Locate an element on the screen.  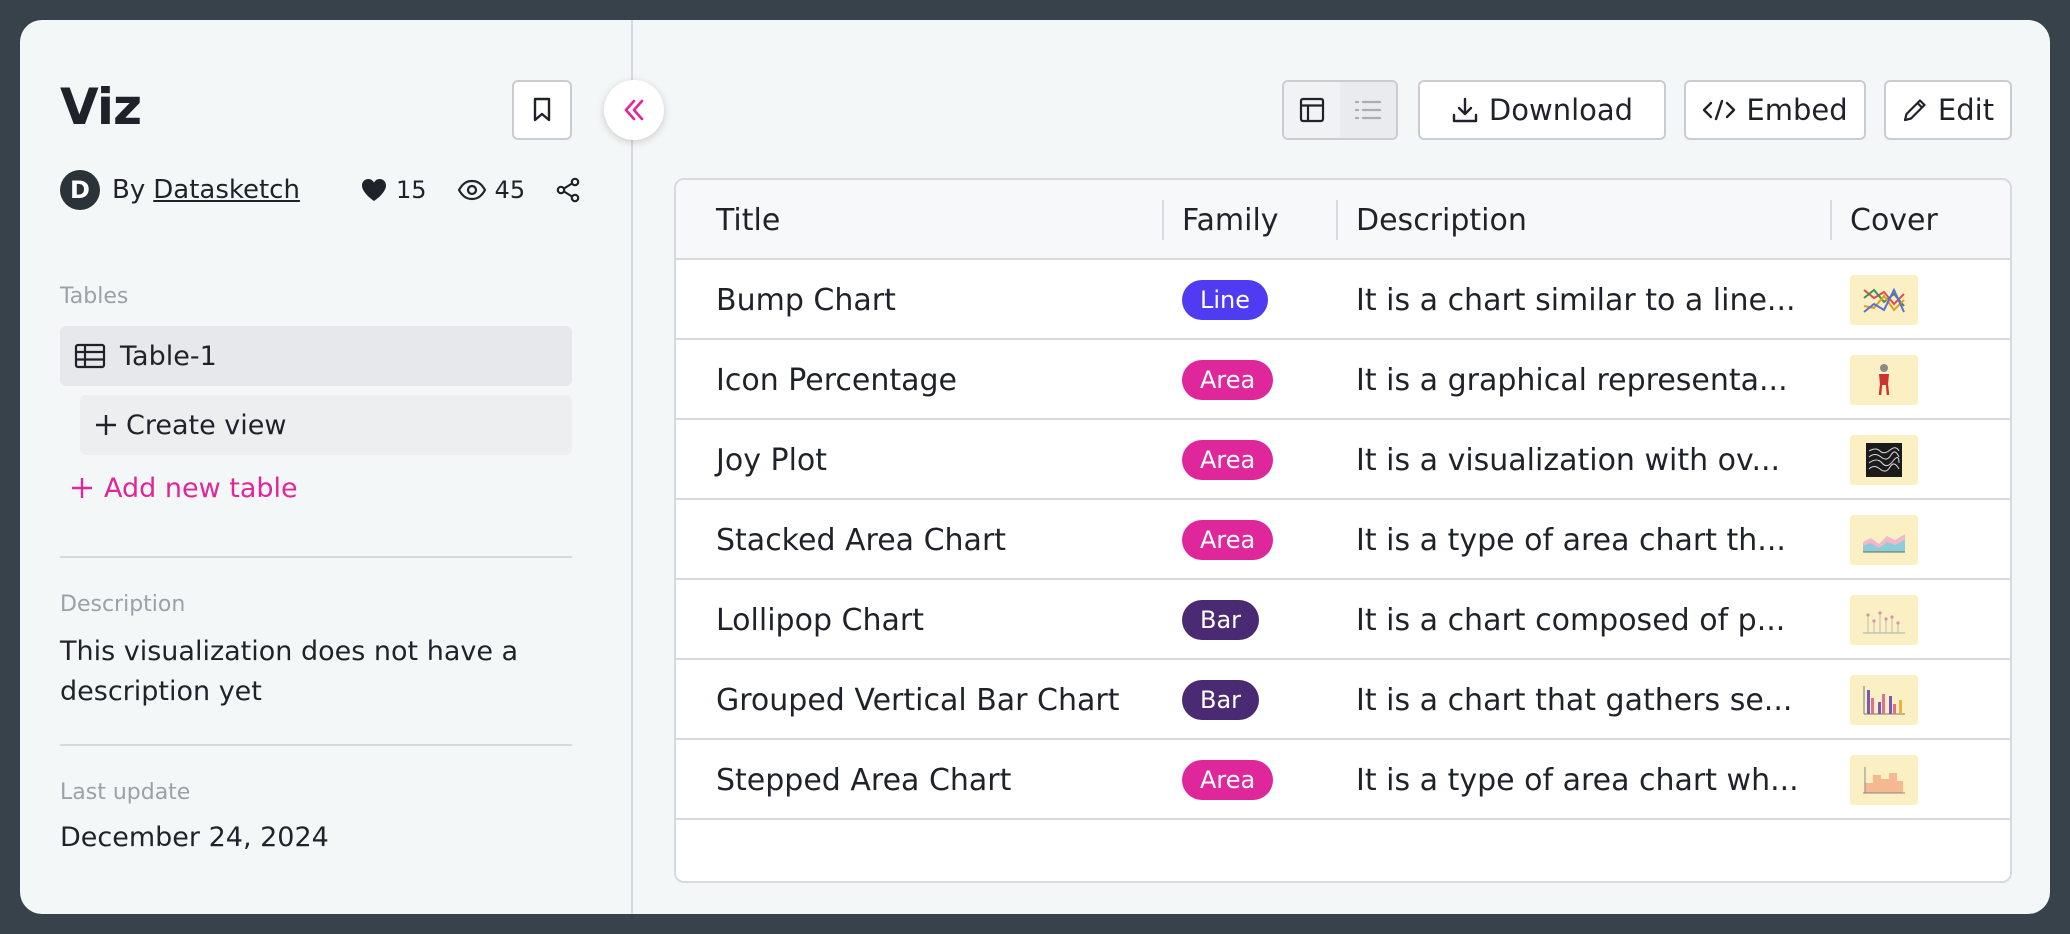
description-label: Description is located at coordinates (123, 604).